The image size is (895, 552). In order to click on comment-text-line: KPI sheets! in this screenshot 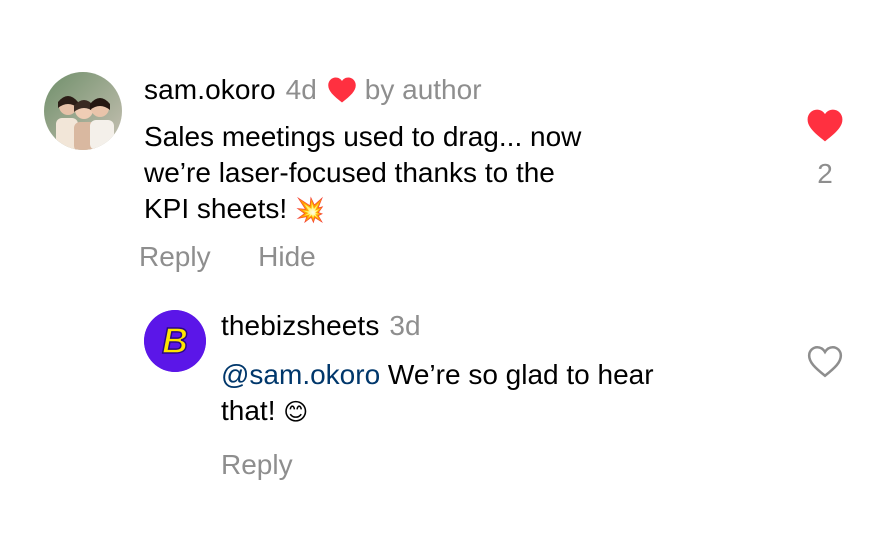, I will do `click(216, 208)`.